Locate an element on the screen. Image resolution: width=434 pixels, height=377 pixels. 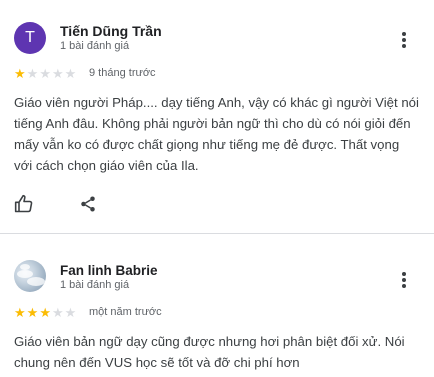
reviewer-name: Fan linh Babrie is located at coordinates (109, 270).